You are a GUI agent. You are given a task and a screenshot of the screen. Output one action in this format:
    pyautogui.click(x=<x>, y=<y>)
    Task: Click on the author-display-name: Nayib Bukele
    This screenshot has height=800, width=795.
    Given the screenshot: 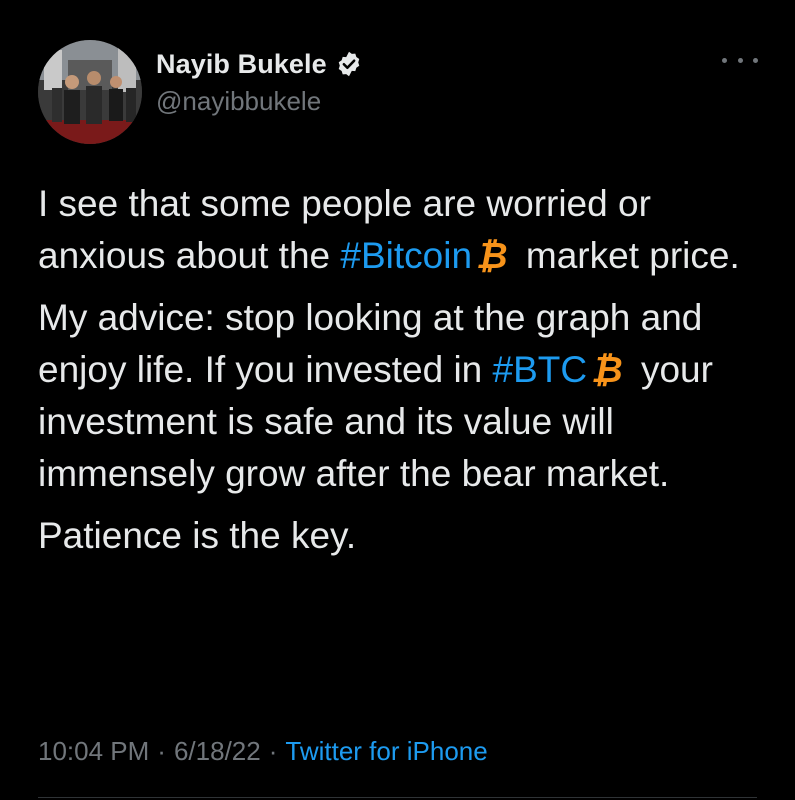 What is the action you would take?
    pyautogui.click(x=241, y=64)
    